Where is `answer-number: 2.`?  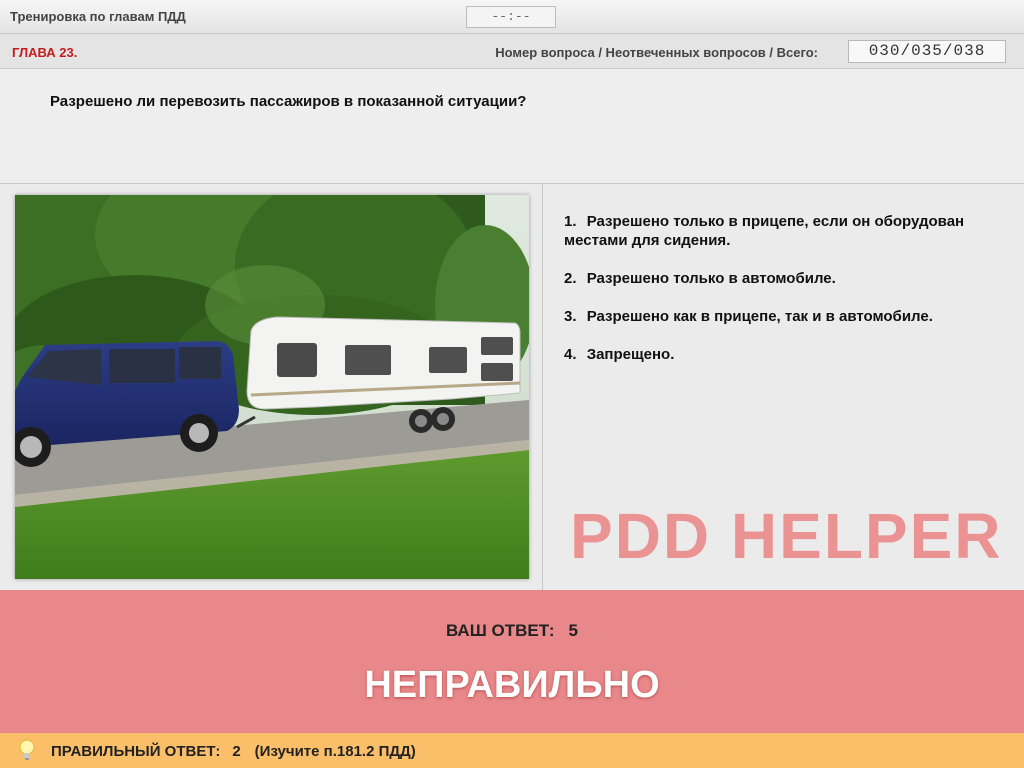 answer-number: 2. is located at coordinates (570, 278).